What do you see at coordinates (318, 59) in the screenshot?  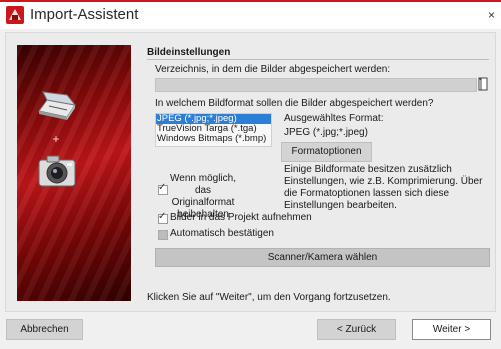 I see `section-divider` at bounding box center [318, 59].